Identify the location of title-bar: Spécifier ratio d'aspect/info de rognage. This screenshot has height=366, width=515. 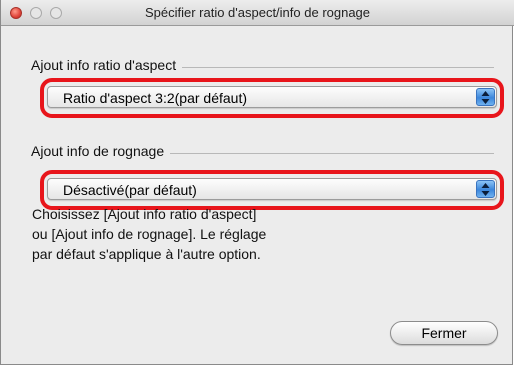
(257, 13).